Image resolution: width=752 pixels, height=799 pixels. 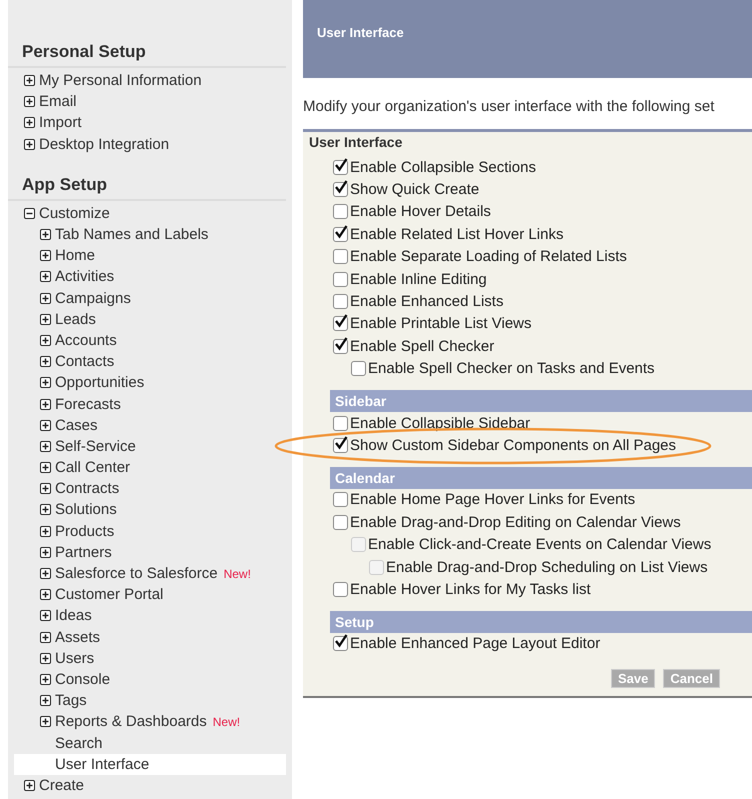 What do you see at coordinates (488, 257) in the screenshot?
I see `option-label: Enable Separate Loading of Related Lists` at bounding box center [488, 257].